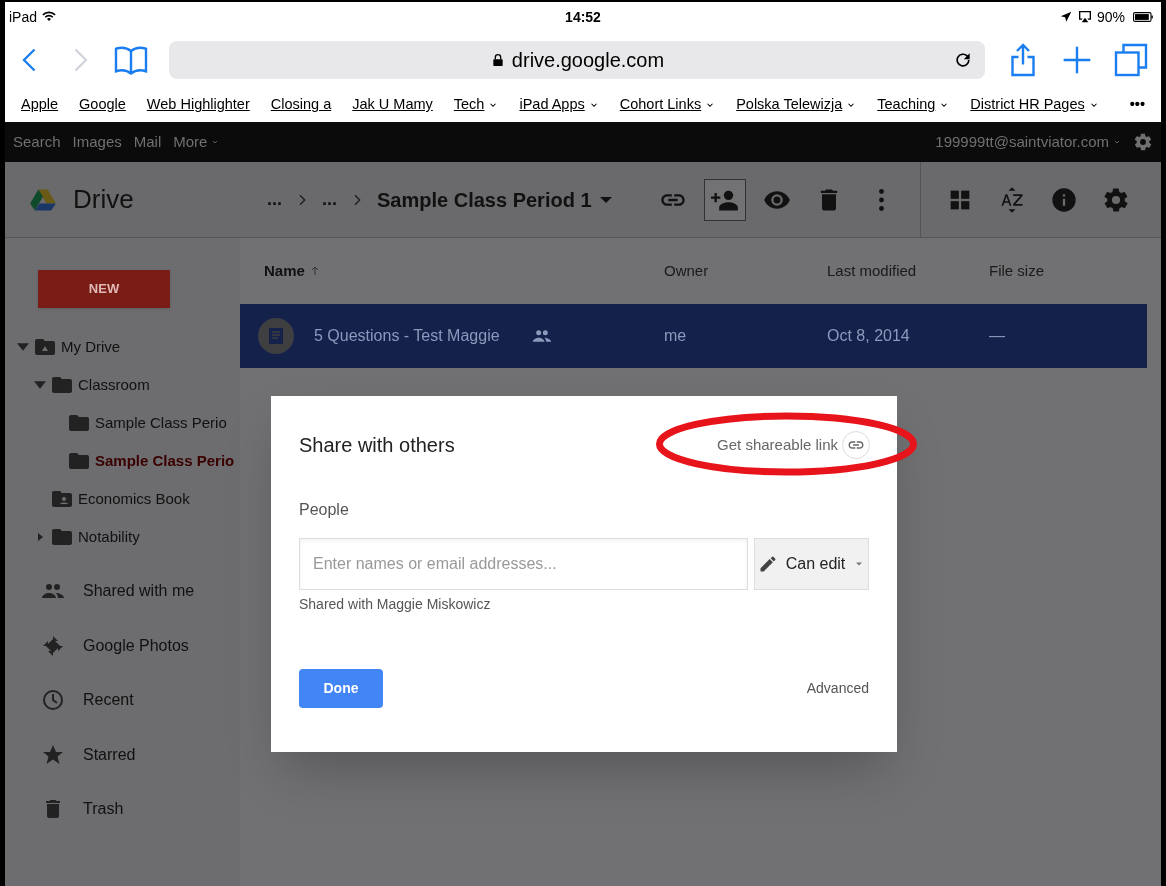 This screenshot has height=886, width=1166. Describe the element at coordinates (122, 385) in the screenshot. I see `tree-item: Classroom` at that location.